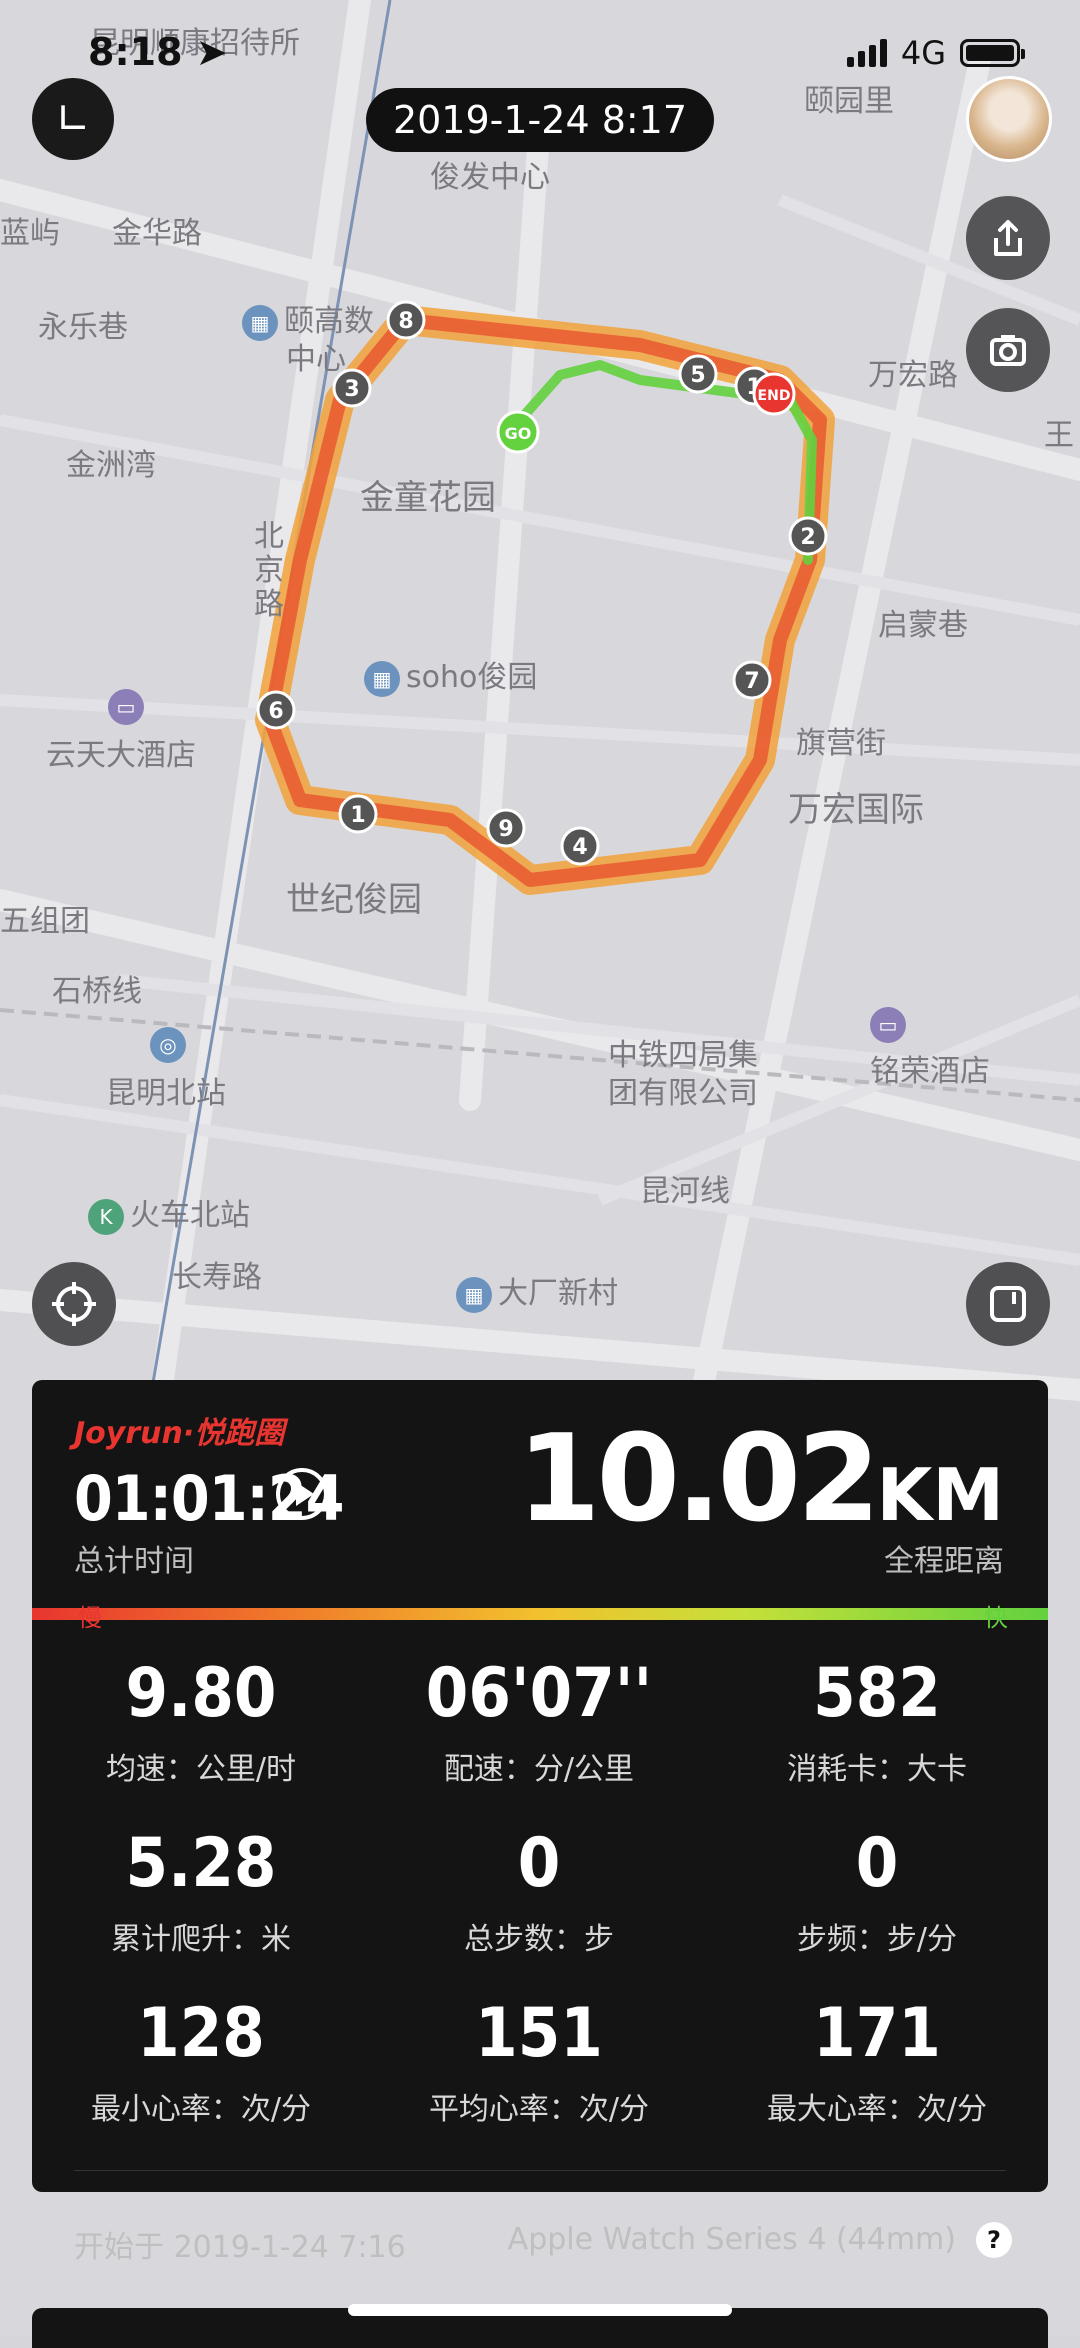 This screenshot has height=2348, width=1080. I want to click on pace-color-bar, so click(540, 1614).